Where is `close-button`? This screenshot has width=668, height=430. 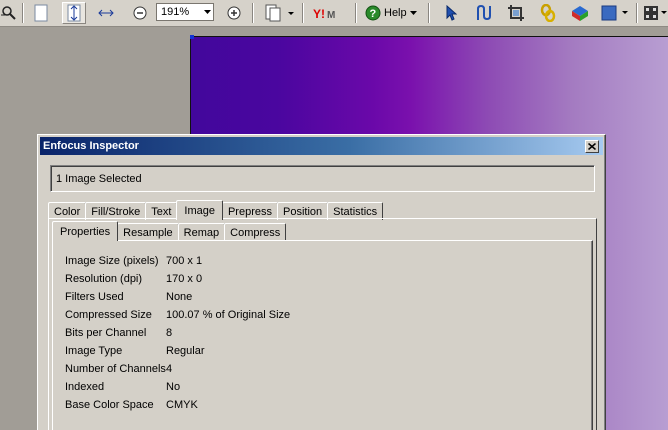 close-button is located at coordinates (592, 146).